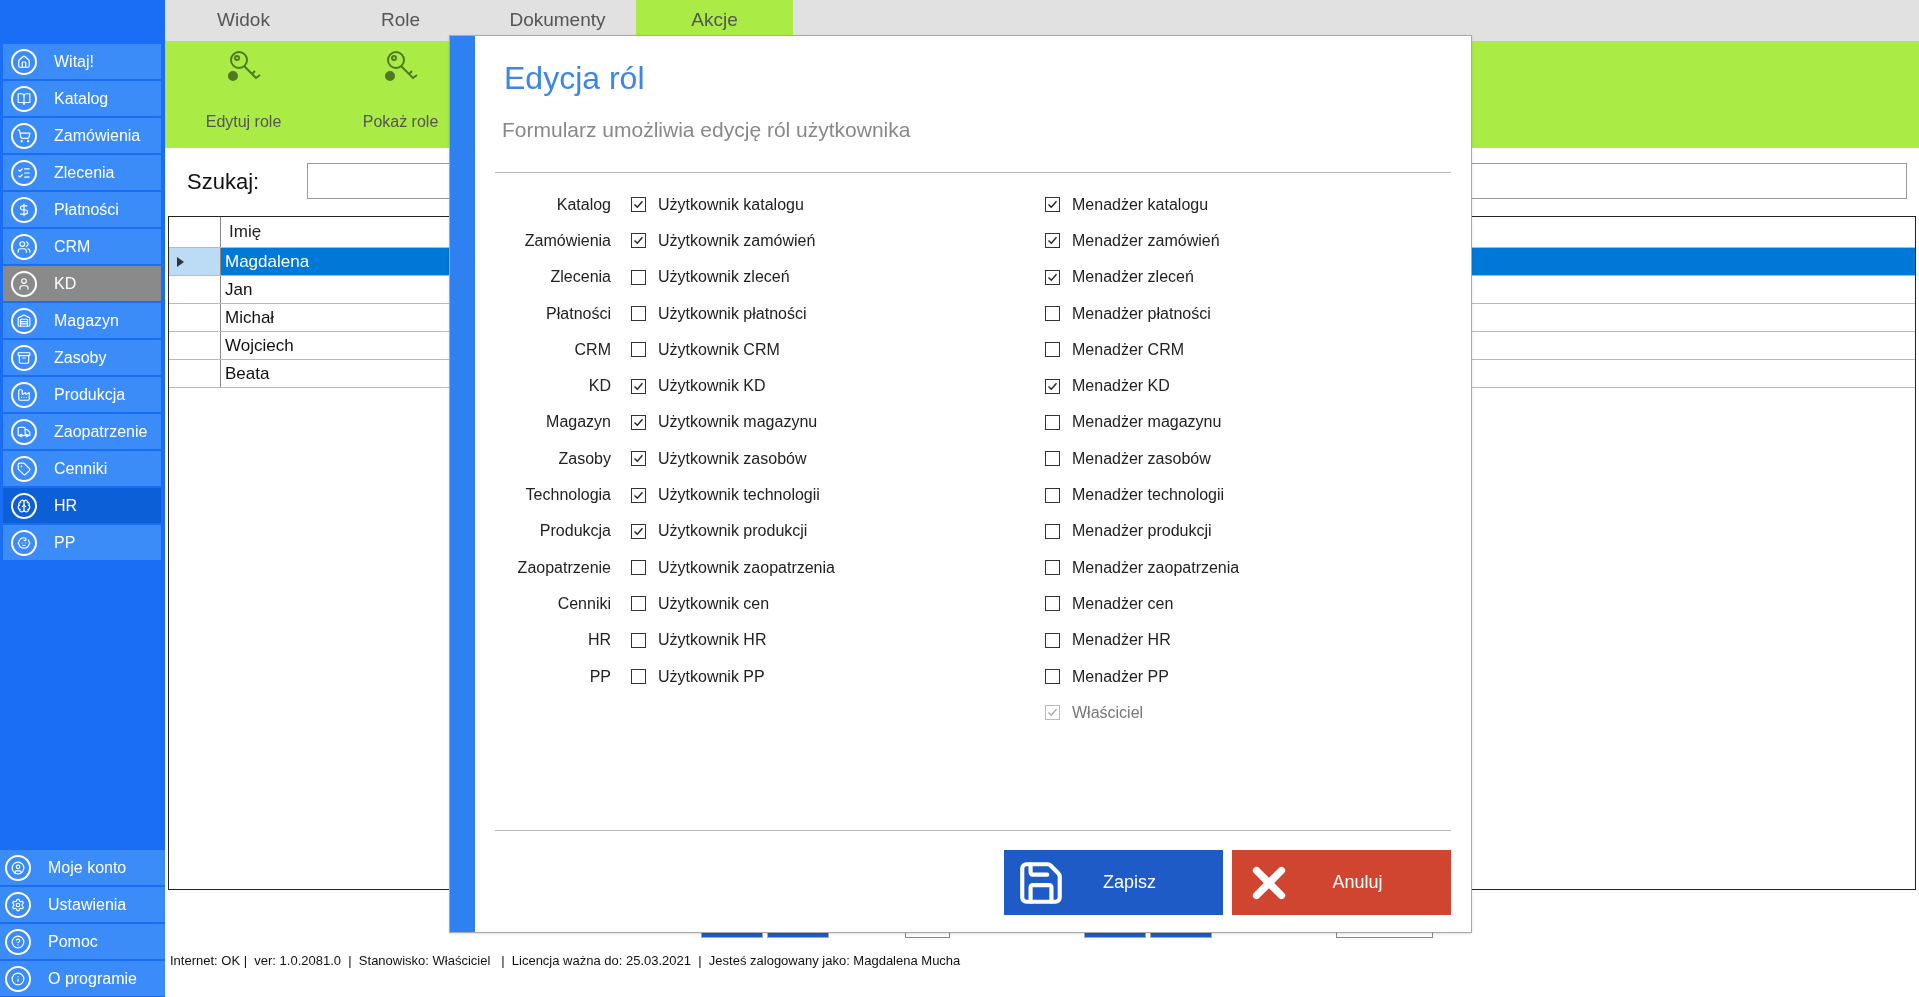  What do you see at coordinates (24, 357) in the screenshot?
I see `box-icon` at bounding box center [24, 357].